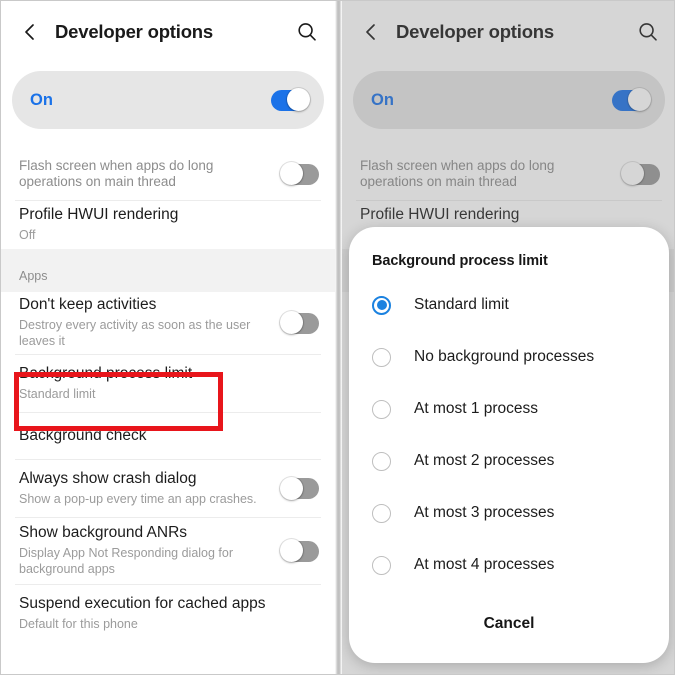  Describe the element at coordinates (78, 623) in the screenshot. I see `list-item-subtitle: Default for this phone` at that location.